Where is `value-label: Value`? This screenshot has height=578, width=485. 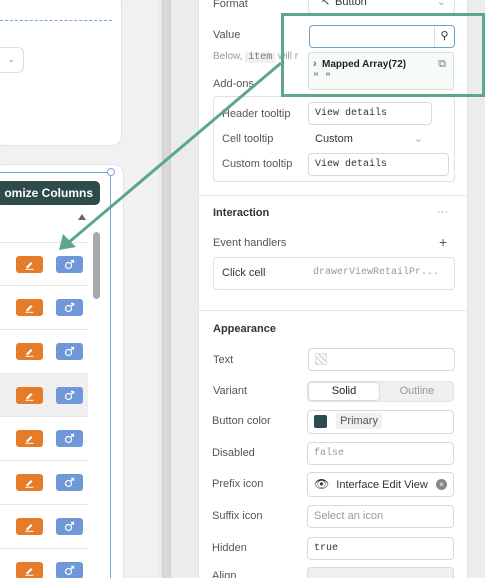 value-label: Value is located at coordinates (227, 35).